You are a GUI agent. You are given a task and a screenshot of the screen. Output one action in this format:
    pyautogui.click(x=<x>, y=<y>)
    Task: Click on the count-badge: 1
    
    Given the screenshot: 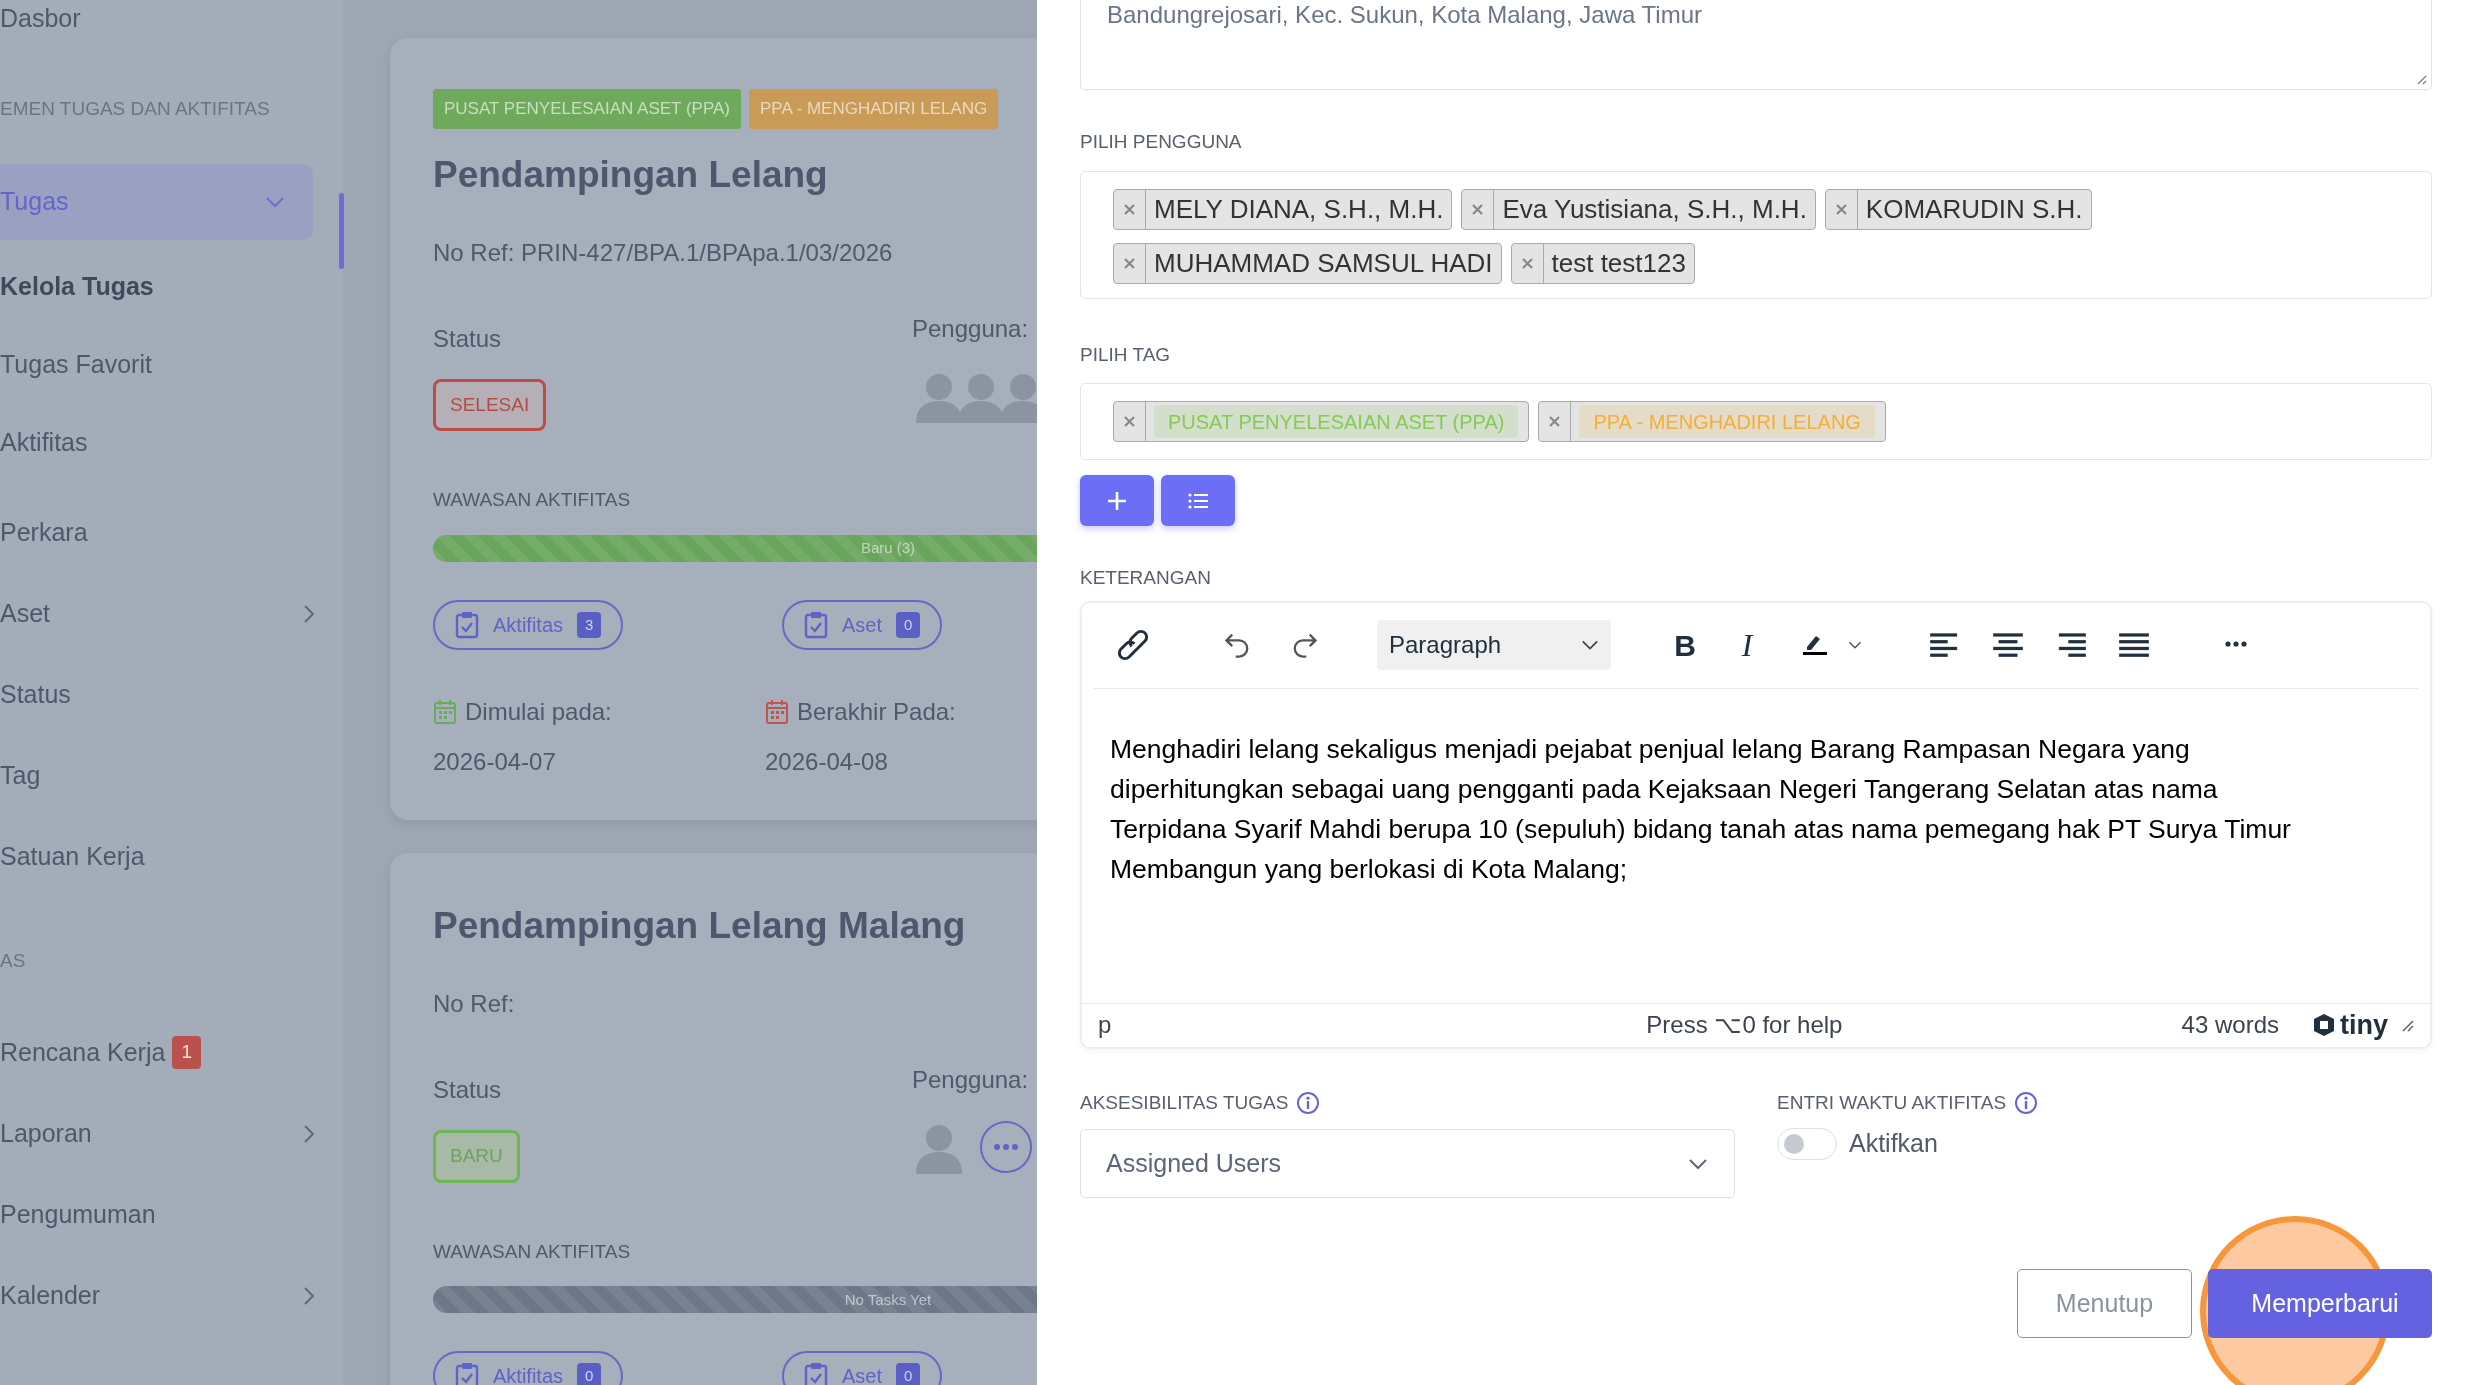 What is the action you would take?
    pyautogui.click(x=186, y=1052)
    